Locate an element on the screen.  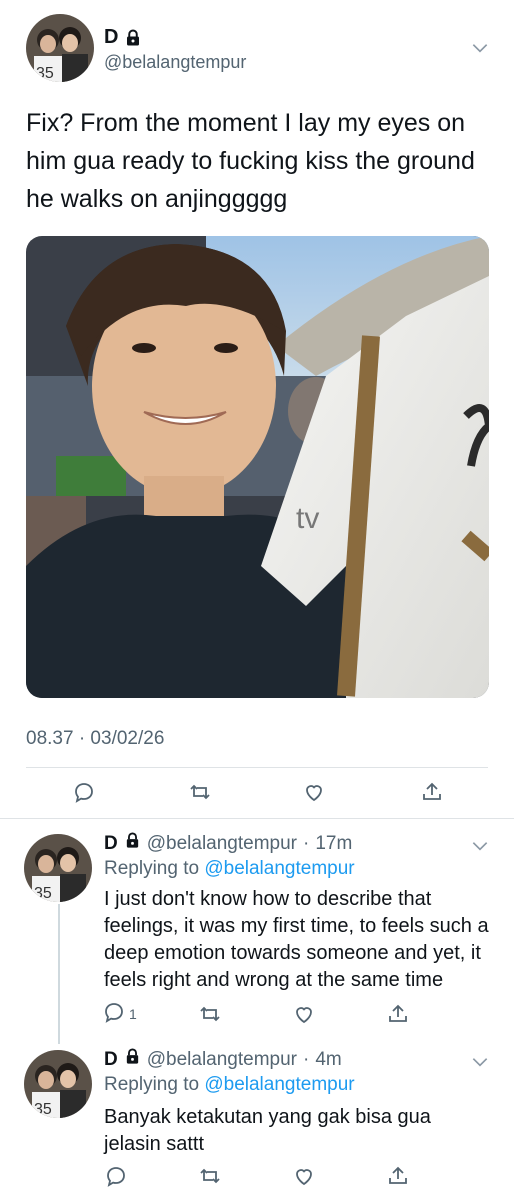
reply-button: 1 is located at coordinates (119, 1014).